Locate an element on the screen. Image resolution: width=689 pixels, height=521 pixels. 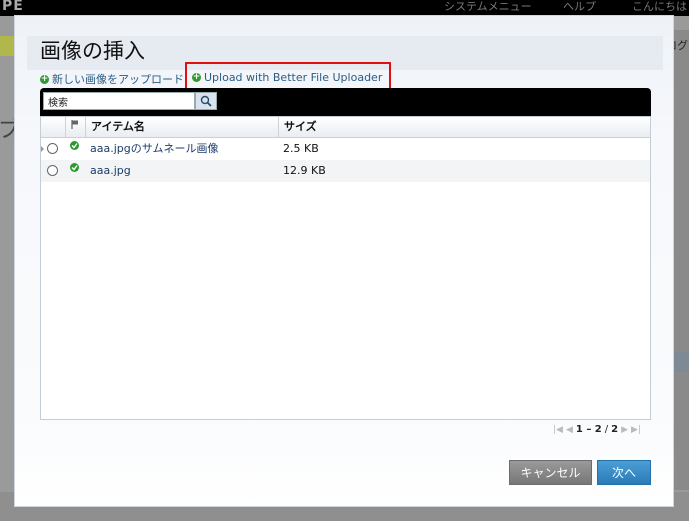
next-page-icon: ▶ is located at coordinates (624, 430).